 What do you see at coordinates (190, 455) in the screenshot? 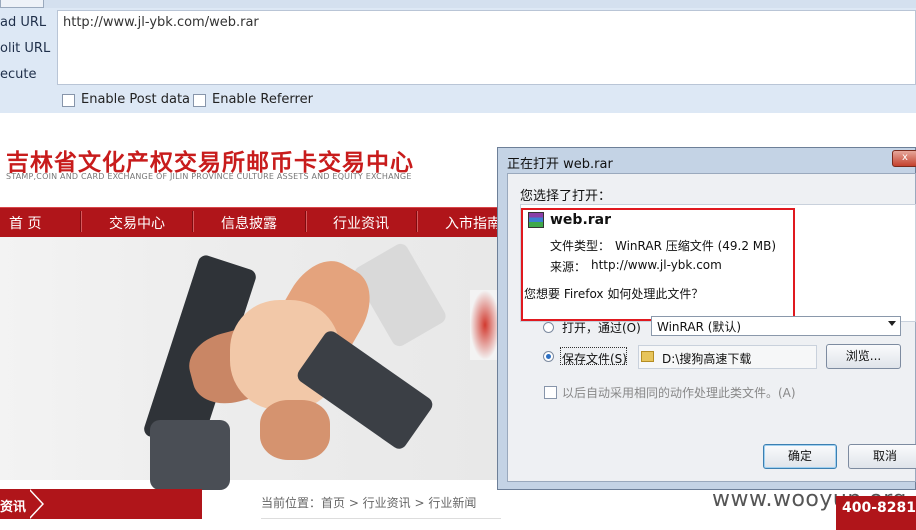
I see `banner-sleeve` at bounding box center [190, 455].